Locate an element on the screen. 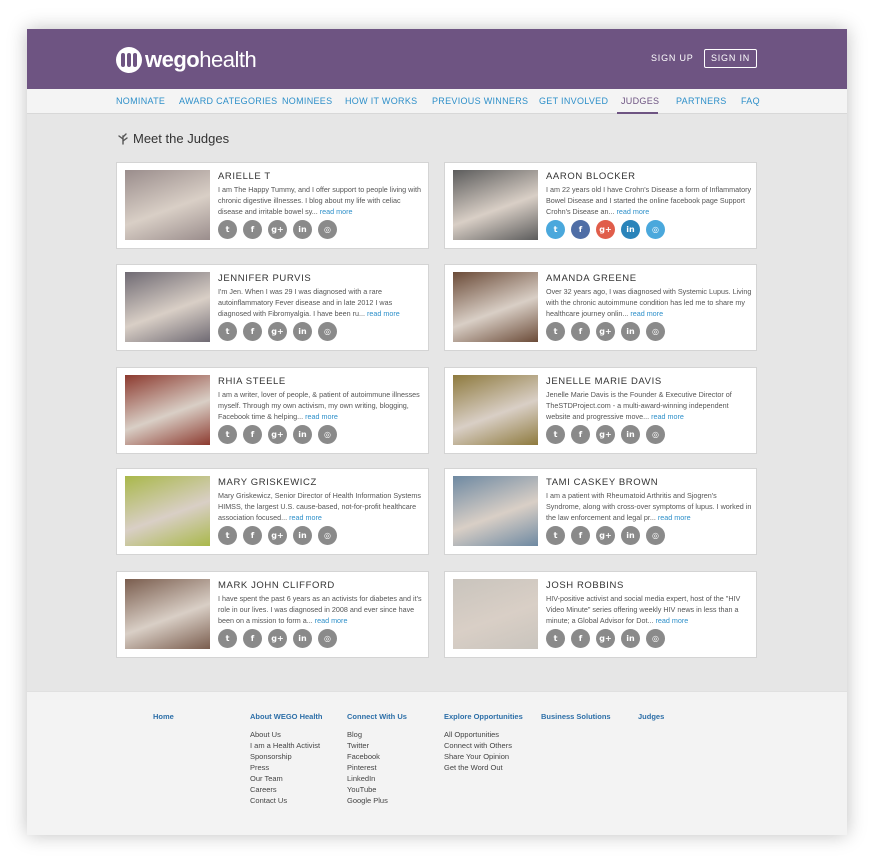  footer-link: YouTube is located at coordinates (377, 789).